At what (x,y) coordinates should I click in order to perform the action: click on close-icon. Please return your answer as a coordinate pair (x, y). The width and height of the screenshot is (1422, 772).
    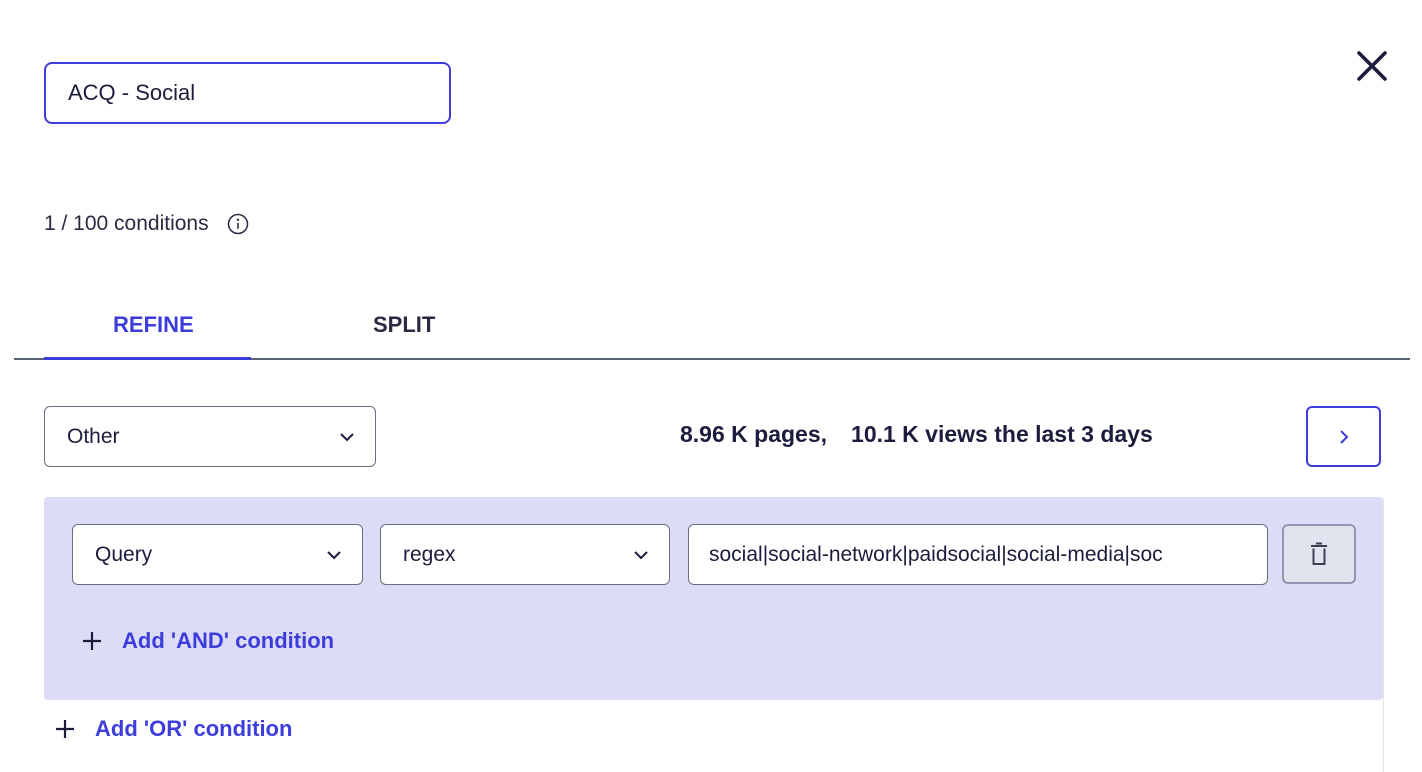
    Looking at the image, I should click on (1372, 66).